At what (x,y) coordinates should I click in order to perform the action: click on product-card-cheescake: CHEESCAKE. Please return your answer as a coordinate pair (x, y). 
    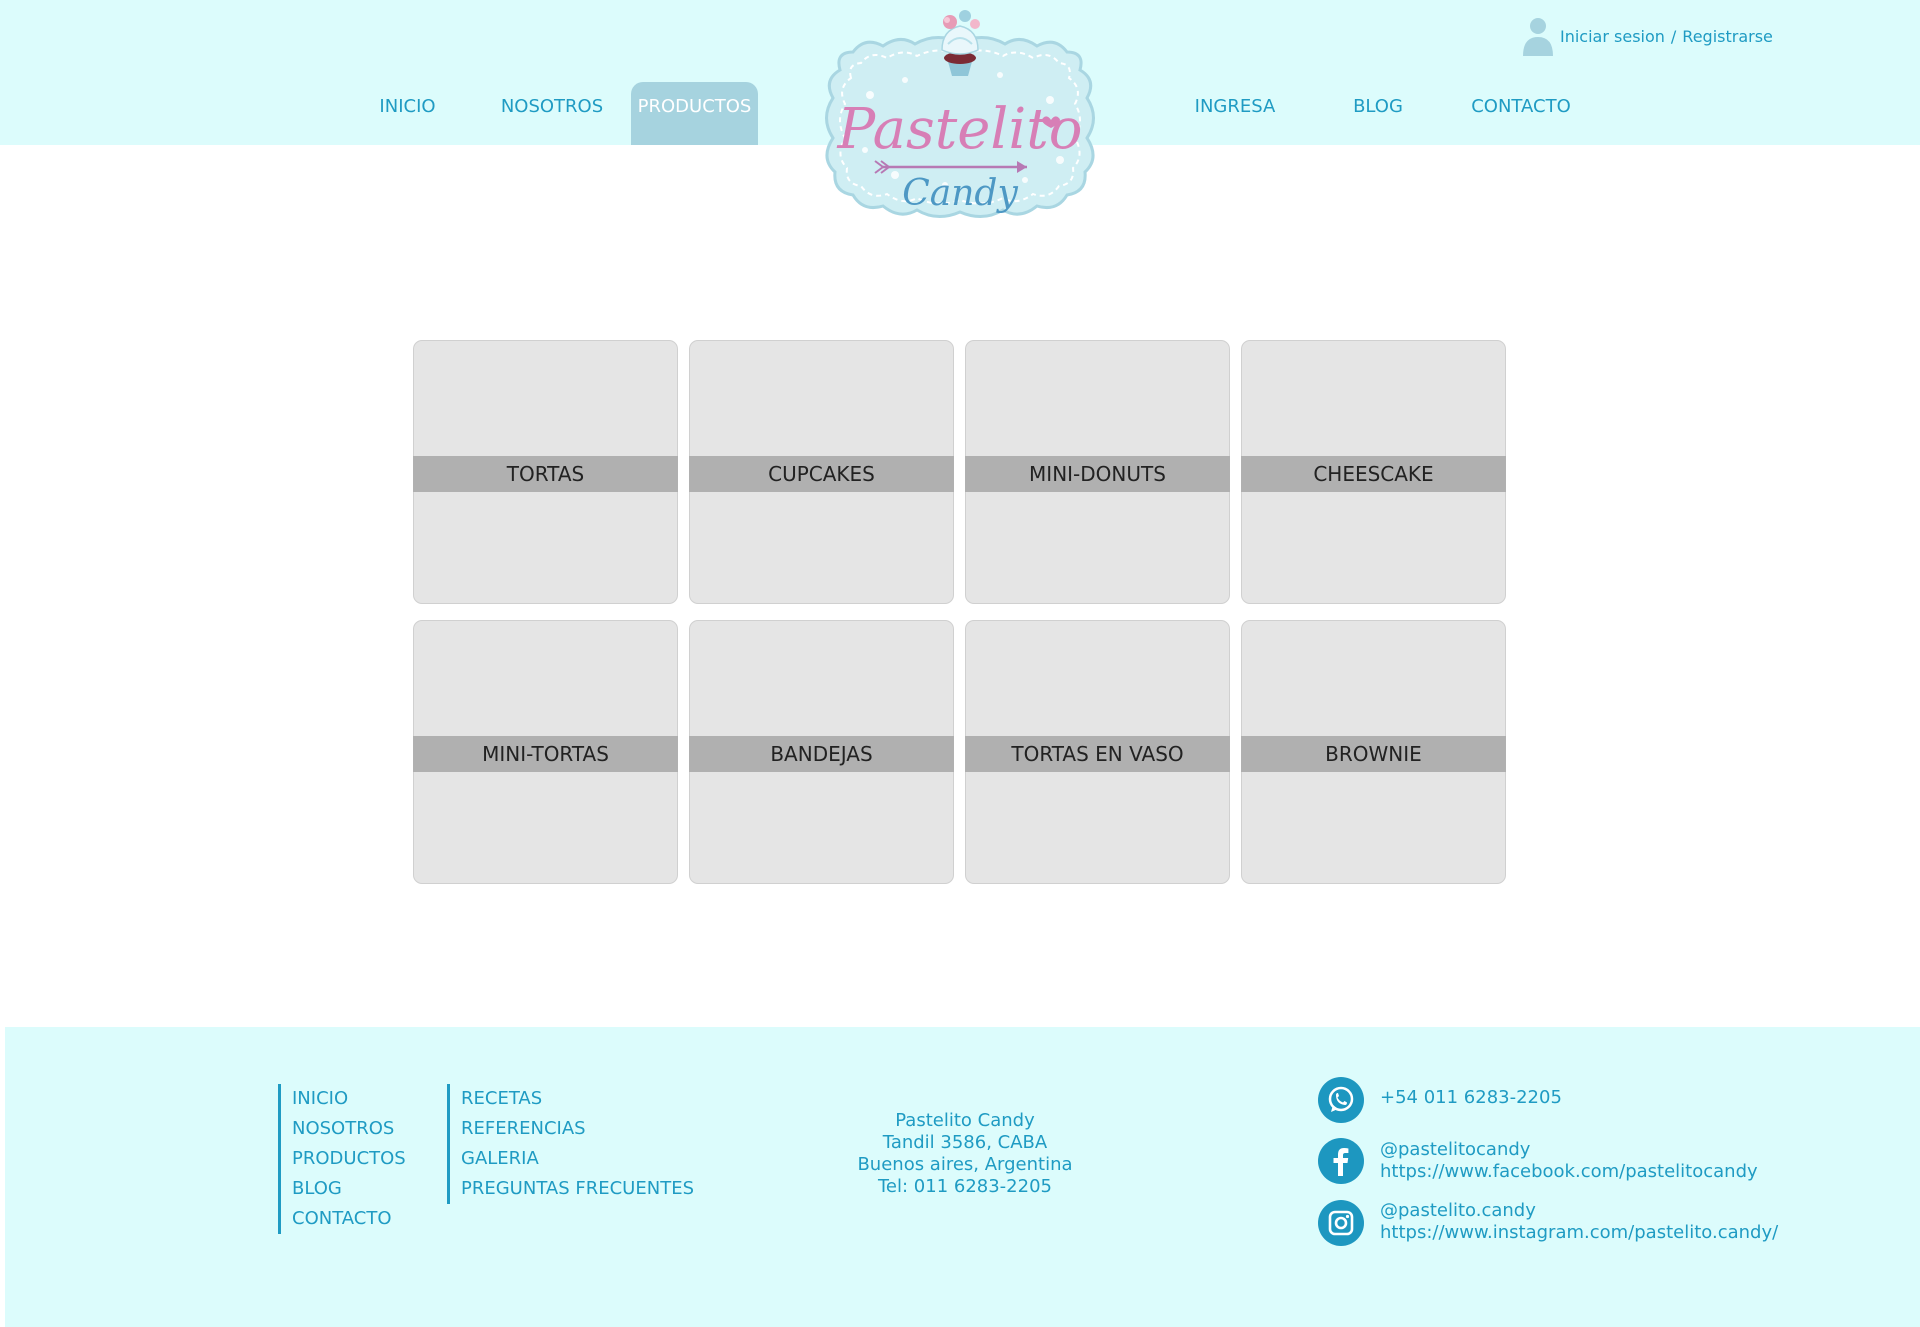
    Looking at the image, I should click on (1373, 472).